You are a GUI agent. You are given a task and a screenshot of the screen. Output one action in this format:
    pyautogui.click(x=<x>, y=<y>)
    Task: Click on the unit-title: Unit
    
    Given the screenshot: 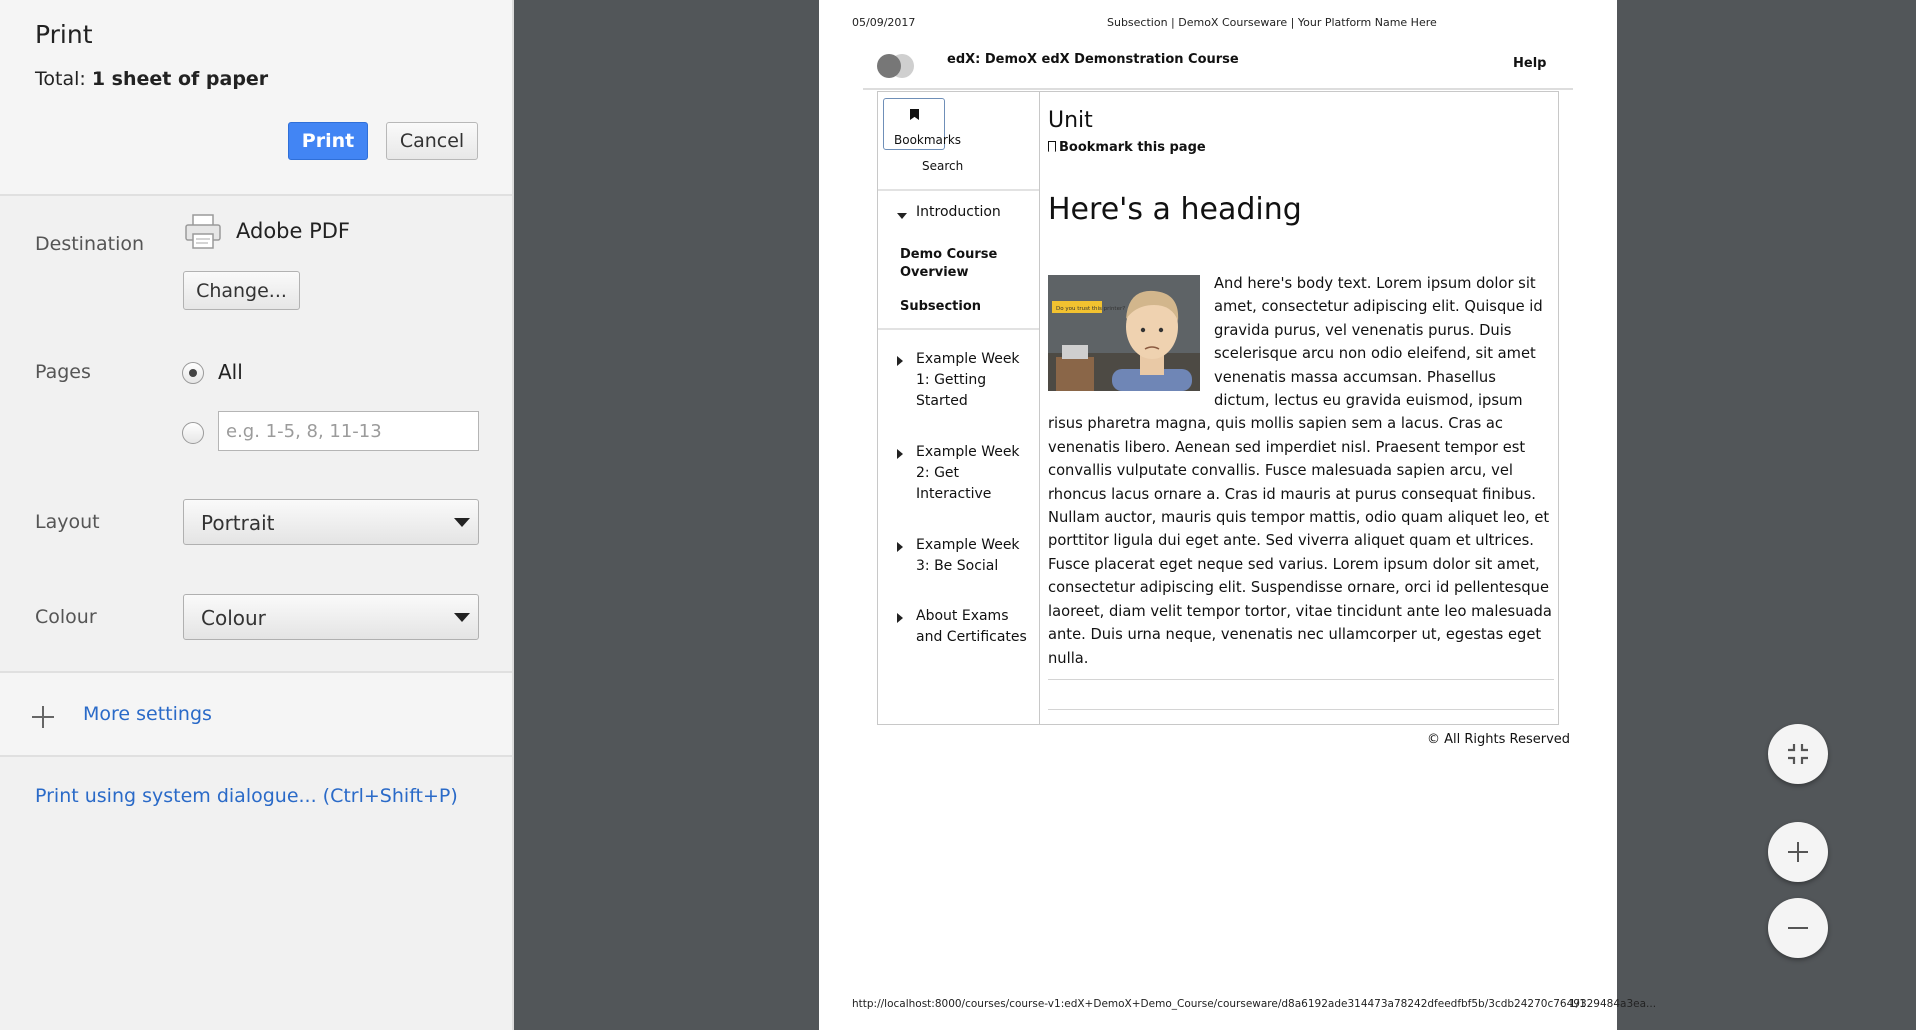 What is the action you would take?
    pyautogui.click(x=1070, y=120)
    